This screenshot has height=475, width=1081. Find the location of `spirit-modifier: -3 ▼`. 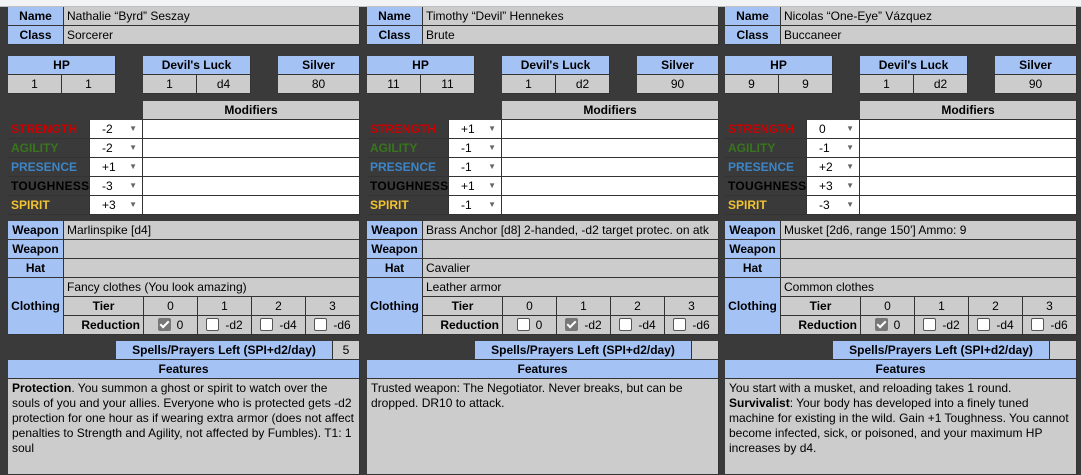

spirit-modifier: -3 ▼ is located at coordinates (833, 205).